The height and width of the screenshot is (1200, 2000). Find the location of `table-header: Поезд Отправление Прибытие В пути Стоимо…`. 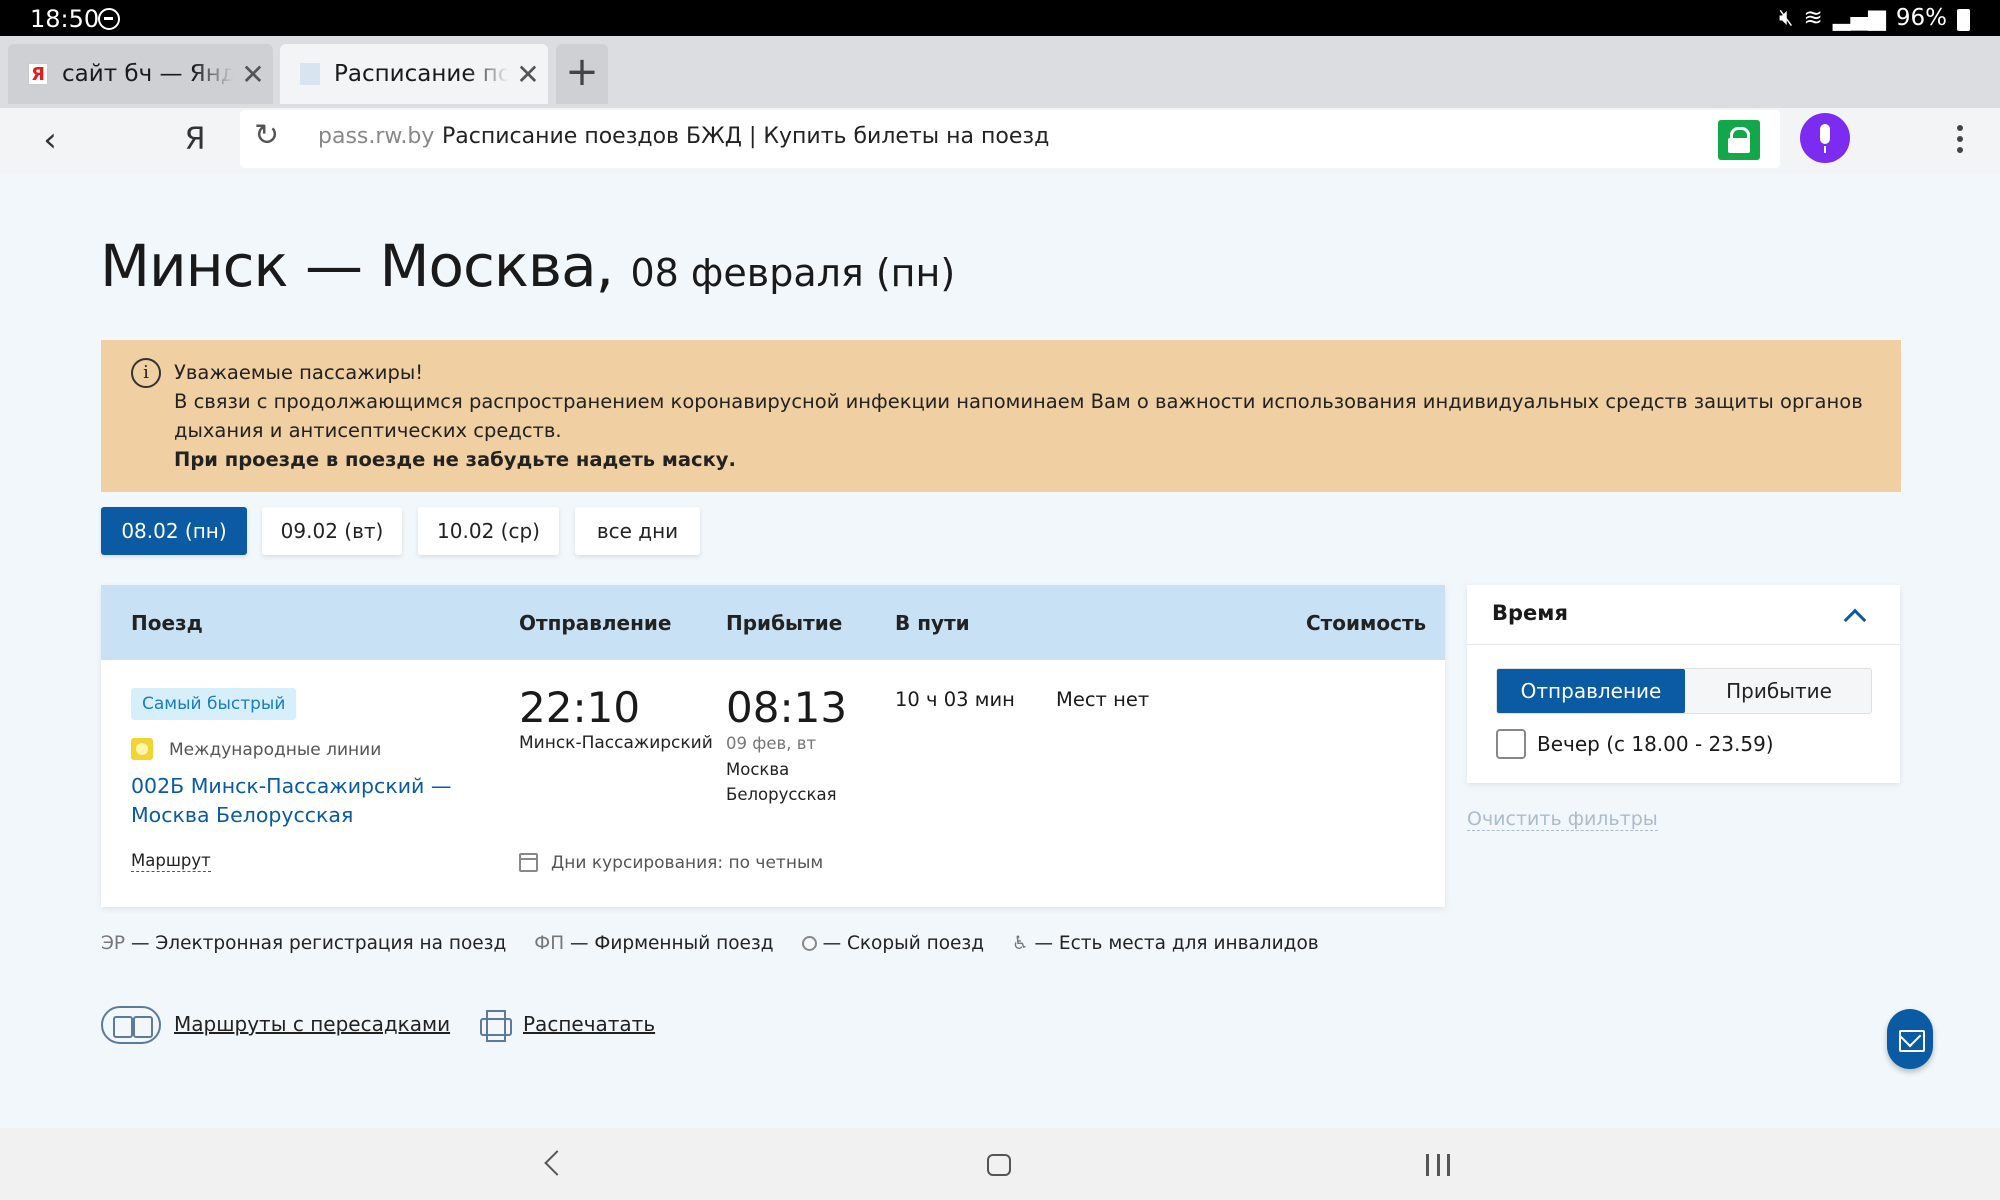

table-header: Поезд Отправление Прибытие В пути Стоимо… is located at coordinates (773, 622).